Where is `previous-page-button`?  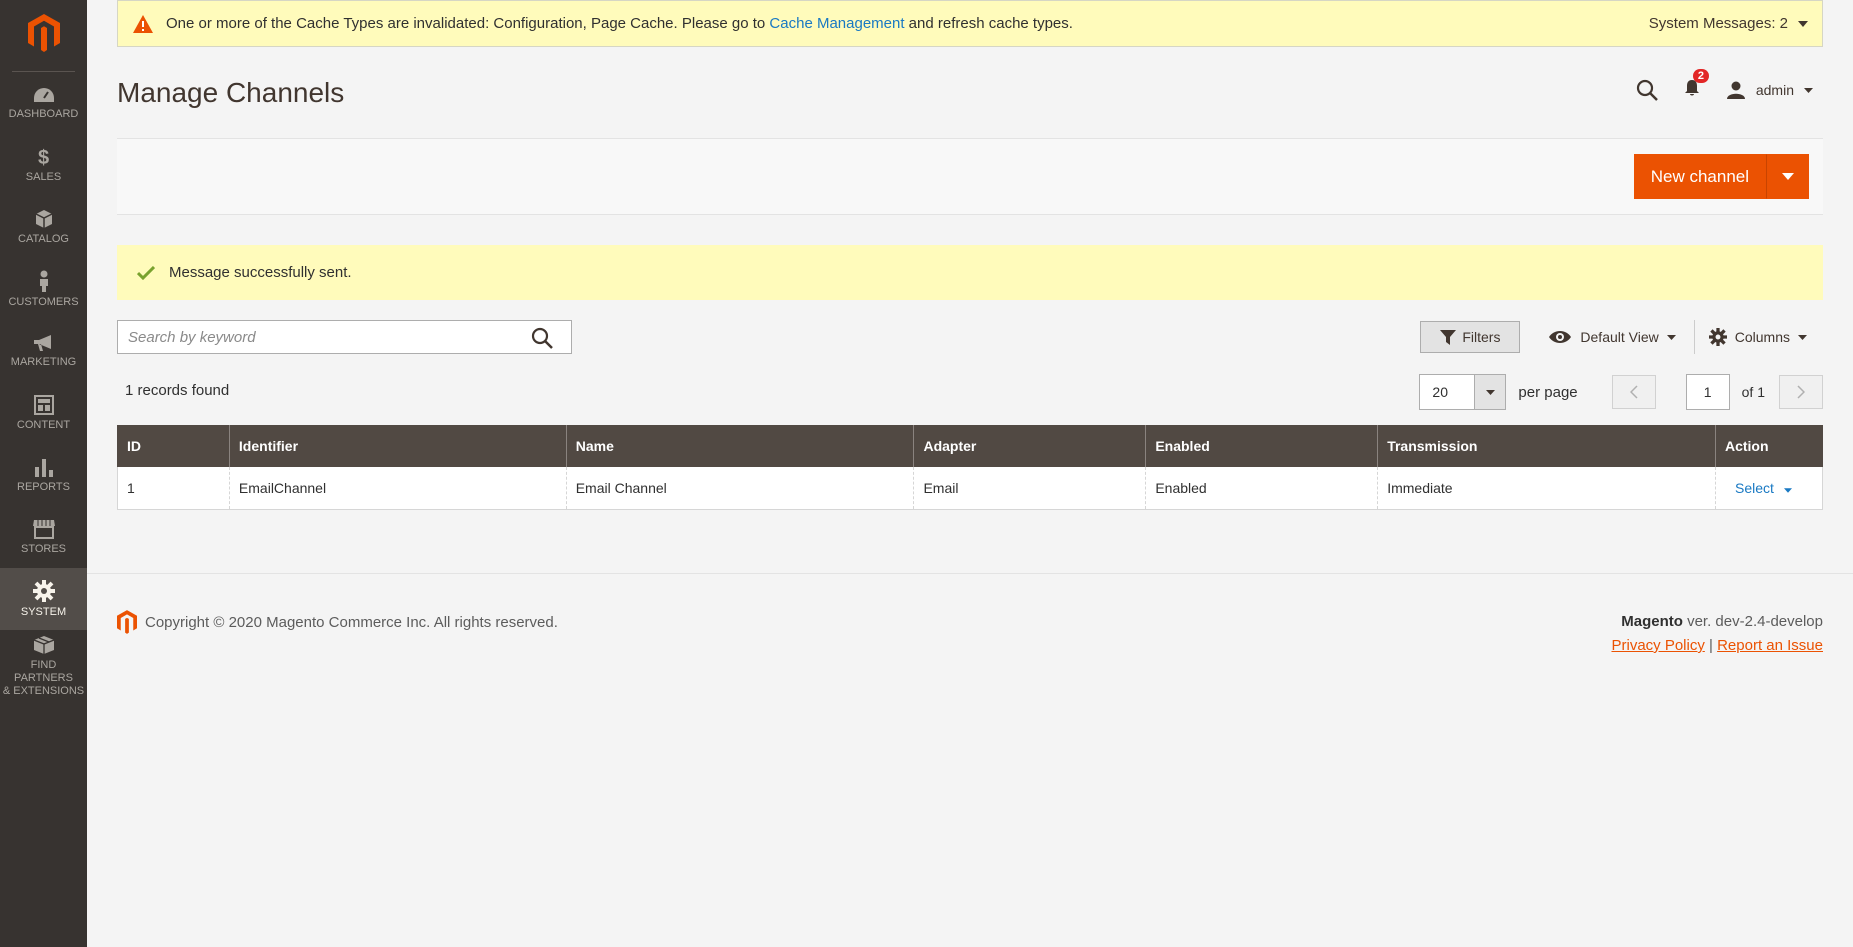
previous-page-button is located at coordinates (1633, 392).